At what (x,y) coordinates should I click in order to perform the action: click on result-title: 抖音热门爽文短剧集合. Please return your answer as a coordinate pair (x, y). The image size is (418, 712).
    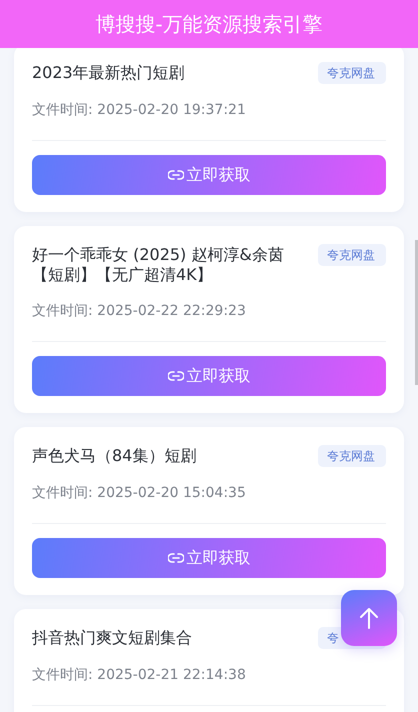
    Looking at the image, I should click on (112, 638).